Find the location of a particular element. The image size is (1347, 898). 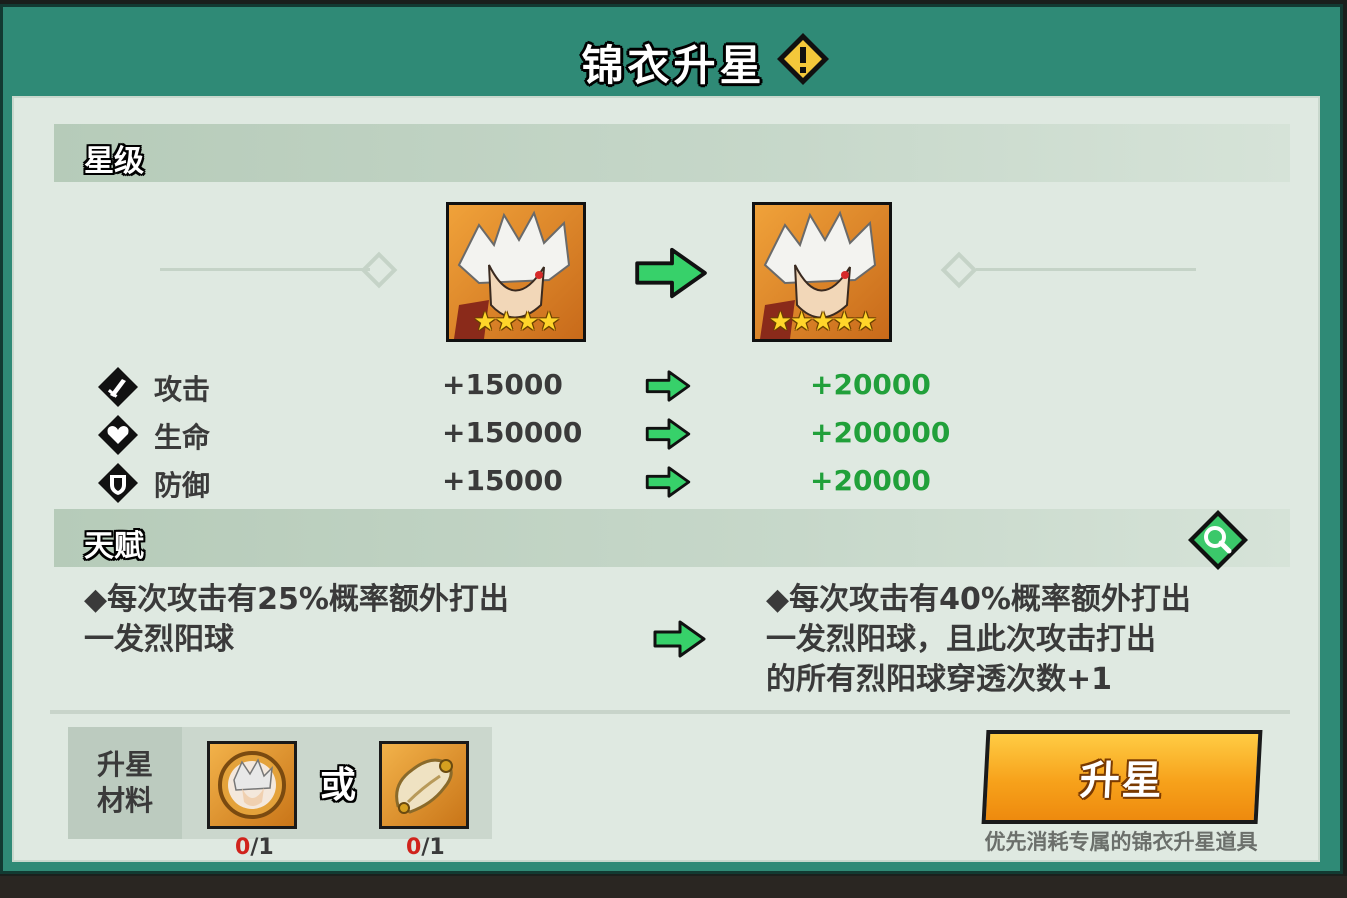

talent-before-text: ◆每次攻击有25%概率额外打出 一发烈阳球 is located at coordinates (296, 620).